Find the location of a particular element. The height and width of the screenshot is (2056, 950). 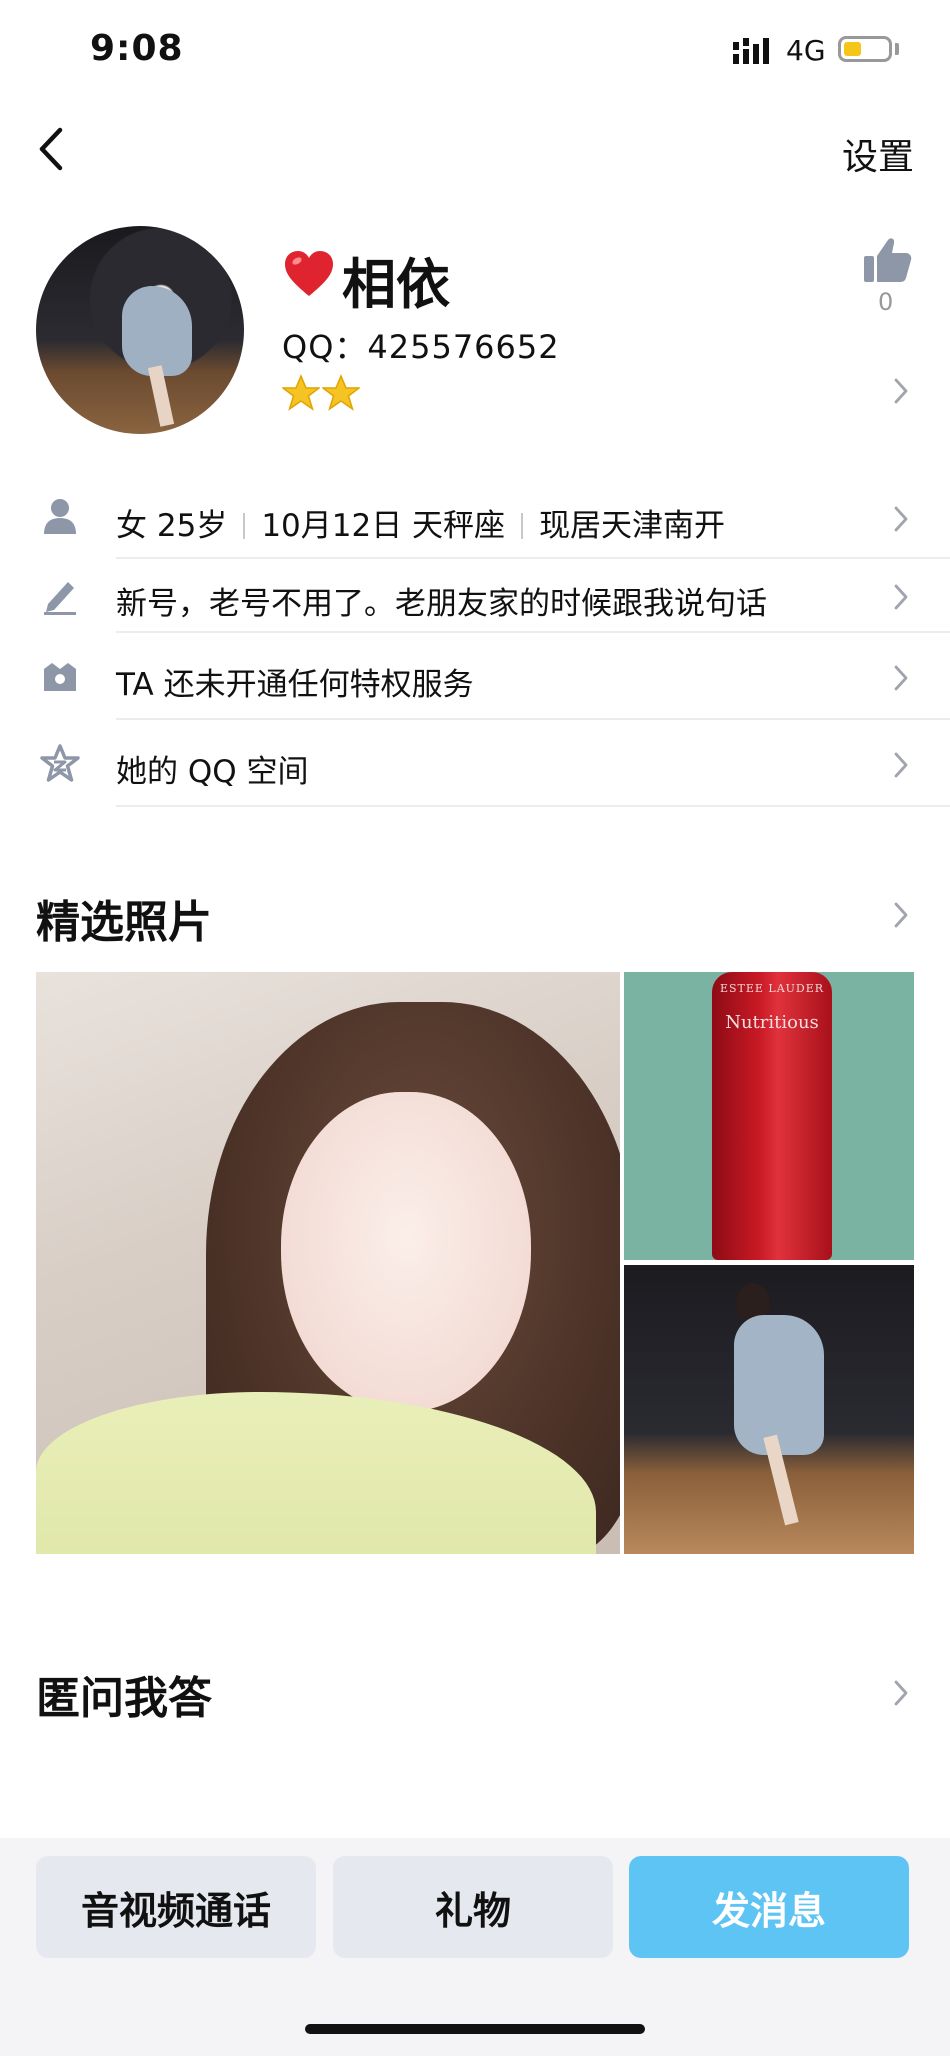

battery-fill is located at coordinates (852, 49).